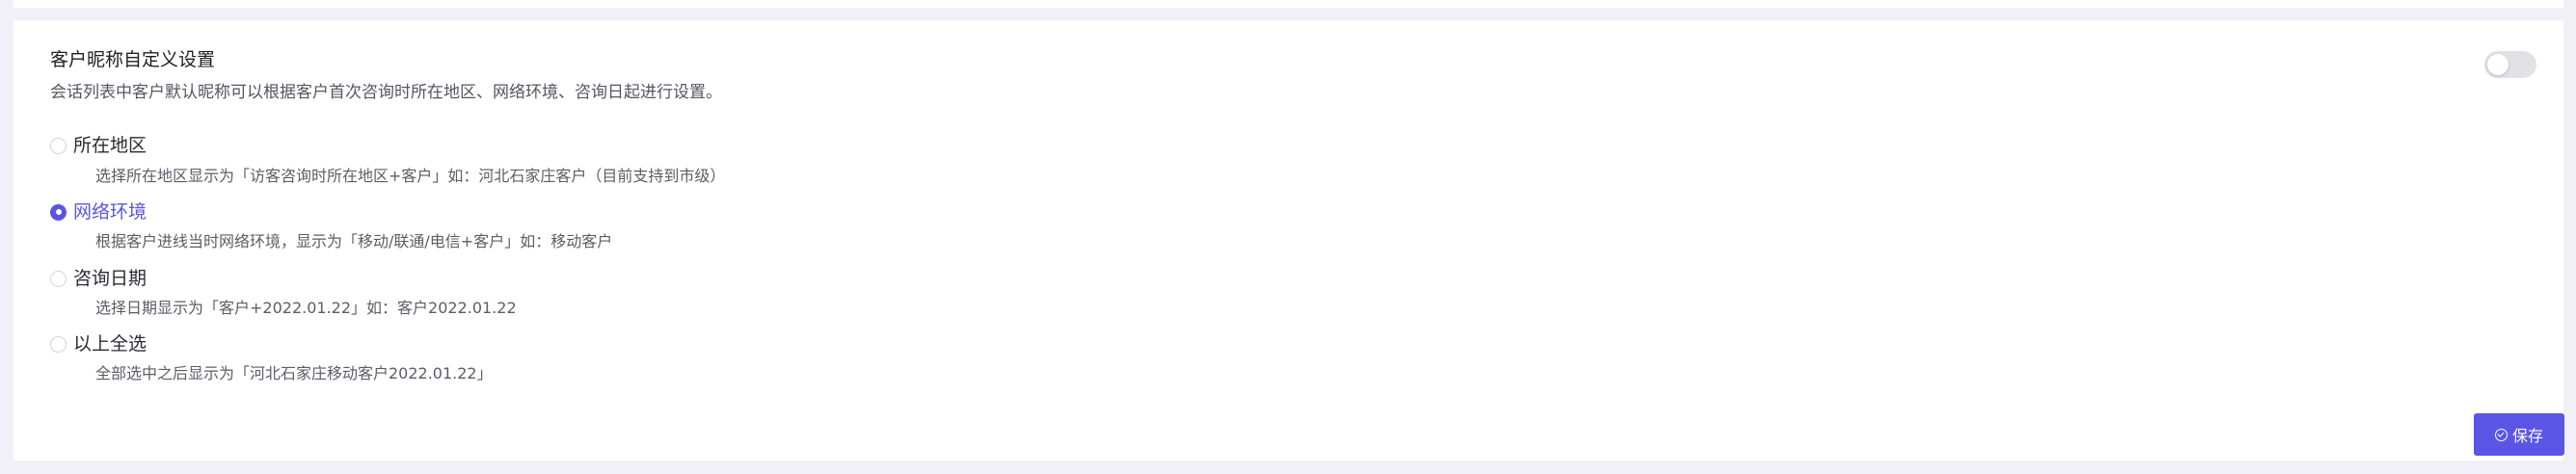 The width and height of the screenshot is (2576, 474). What do you see at coordinates (2501, 434) in the screenshot?
I see `check-circle-icon` at bounding box center [2501, 434].